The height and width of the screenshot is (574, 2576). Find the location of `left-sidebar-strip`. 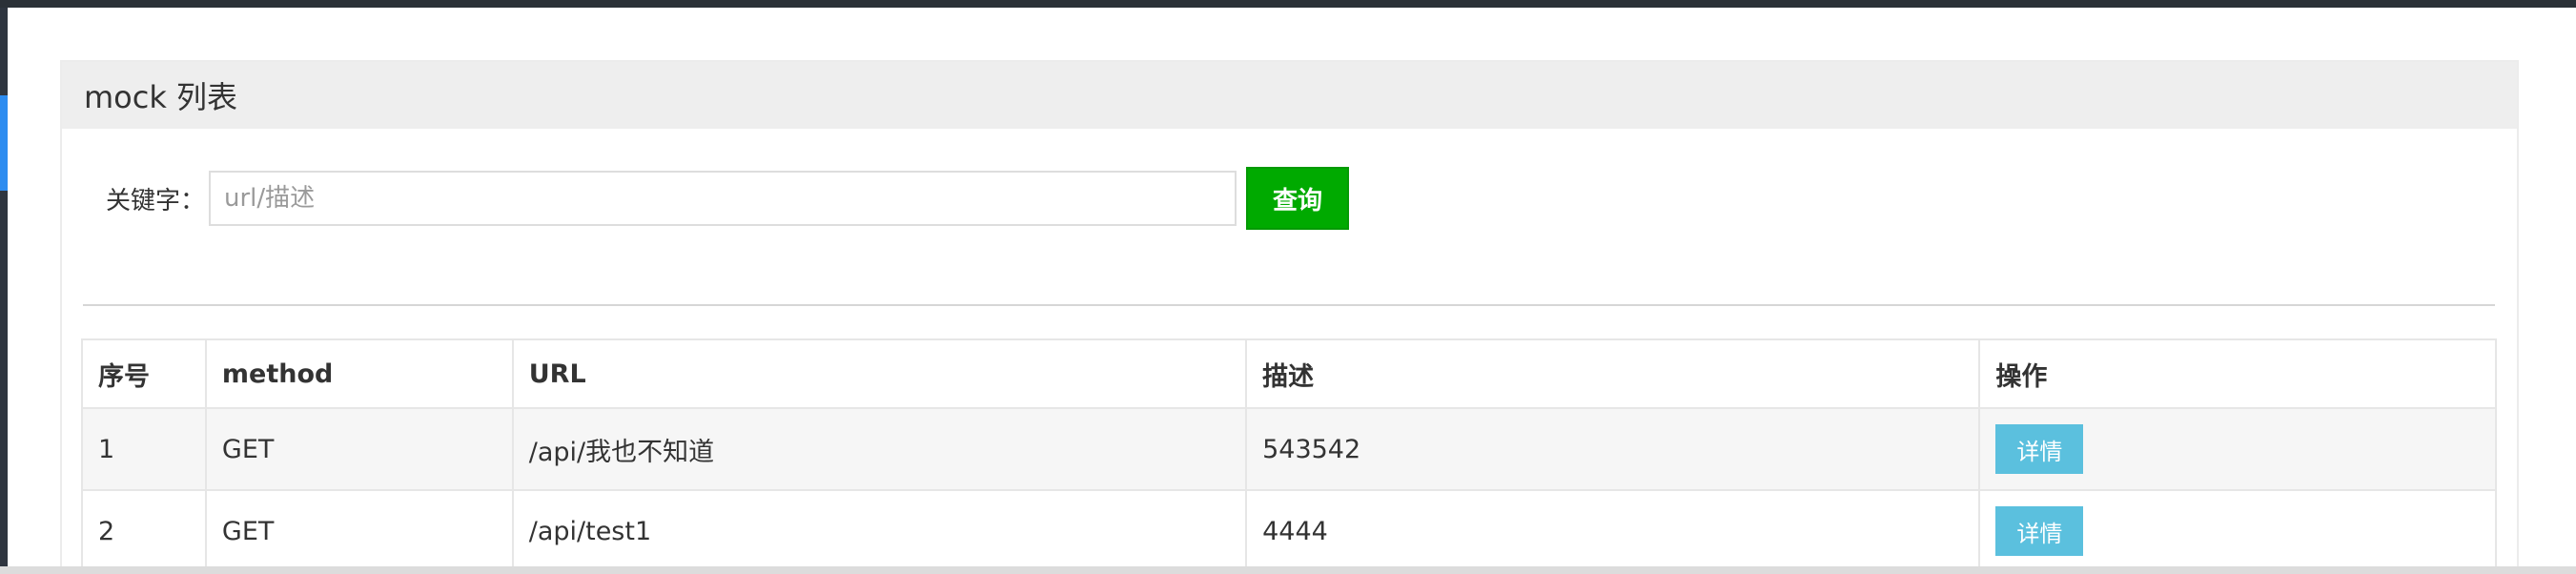

left-sidebar-strip is located at coordinates (4, 287).